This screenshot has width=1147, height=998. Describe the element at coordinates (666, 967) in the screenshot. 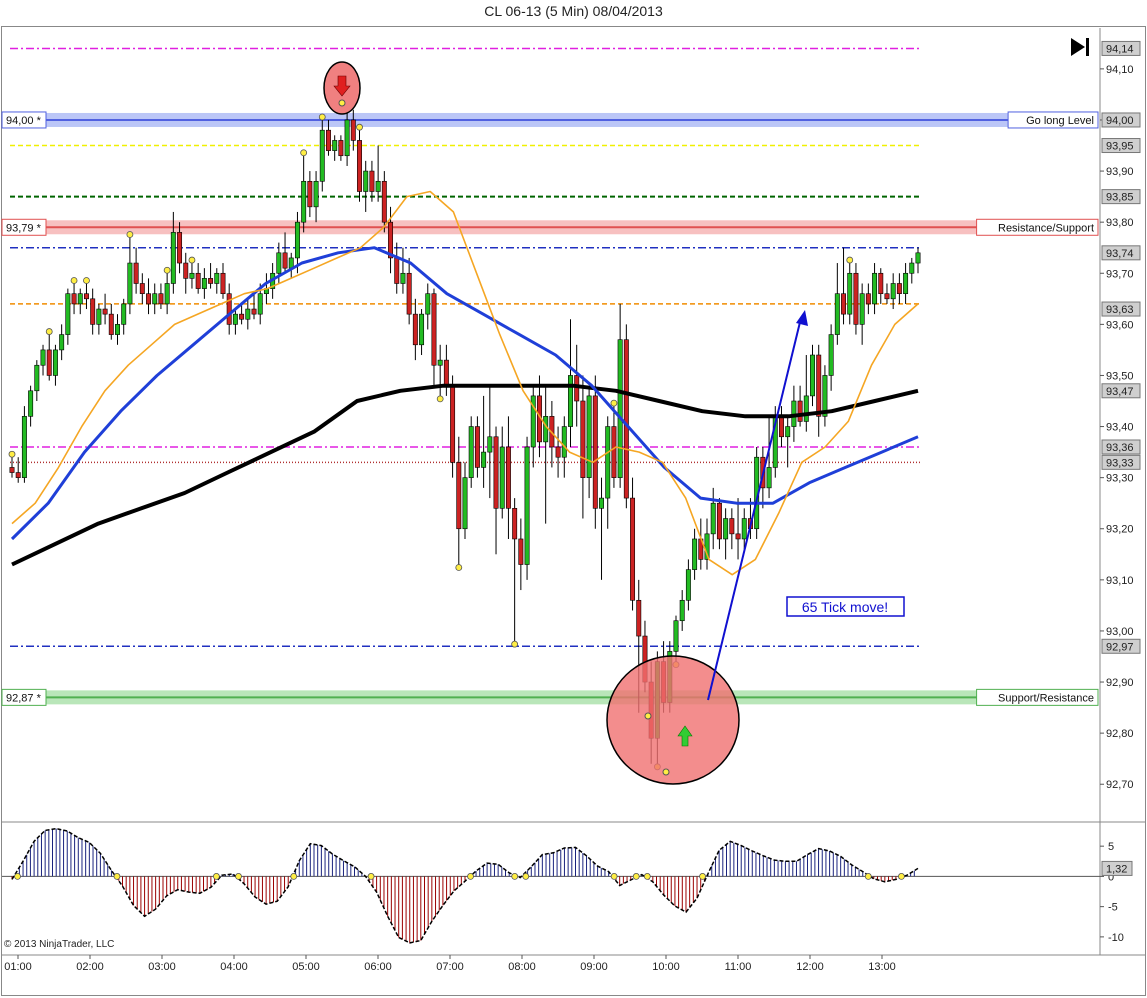

I see `x-tick-label: 10:00` at that location.